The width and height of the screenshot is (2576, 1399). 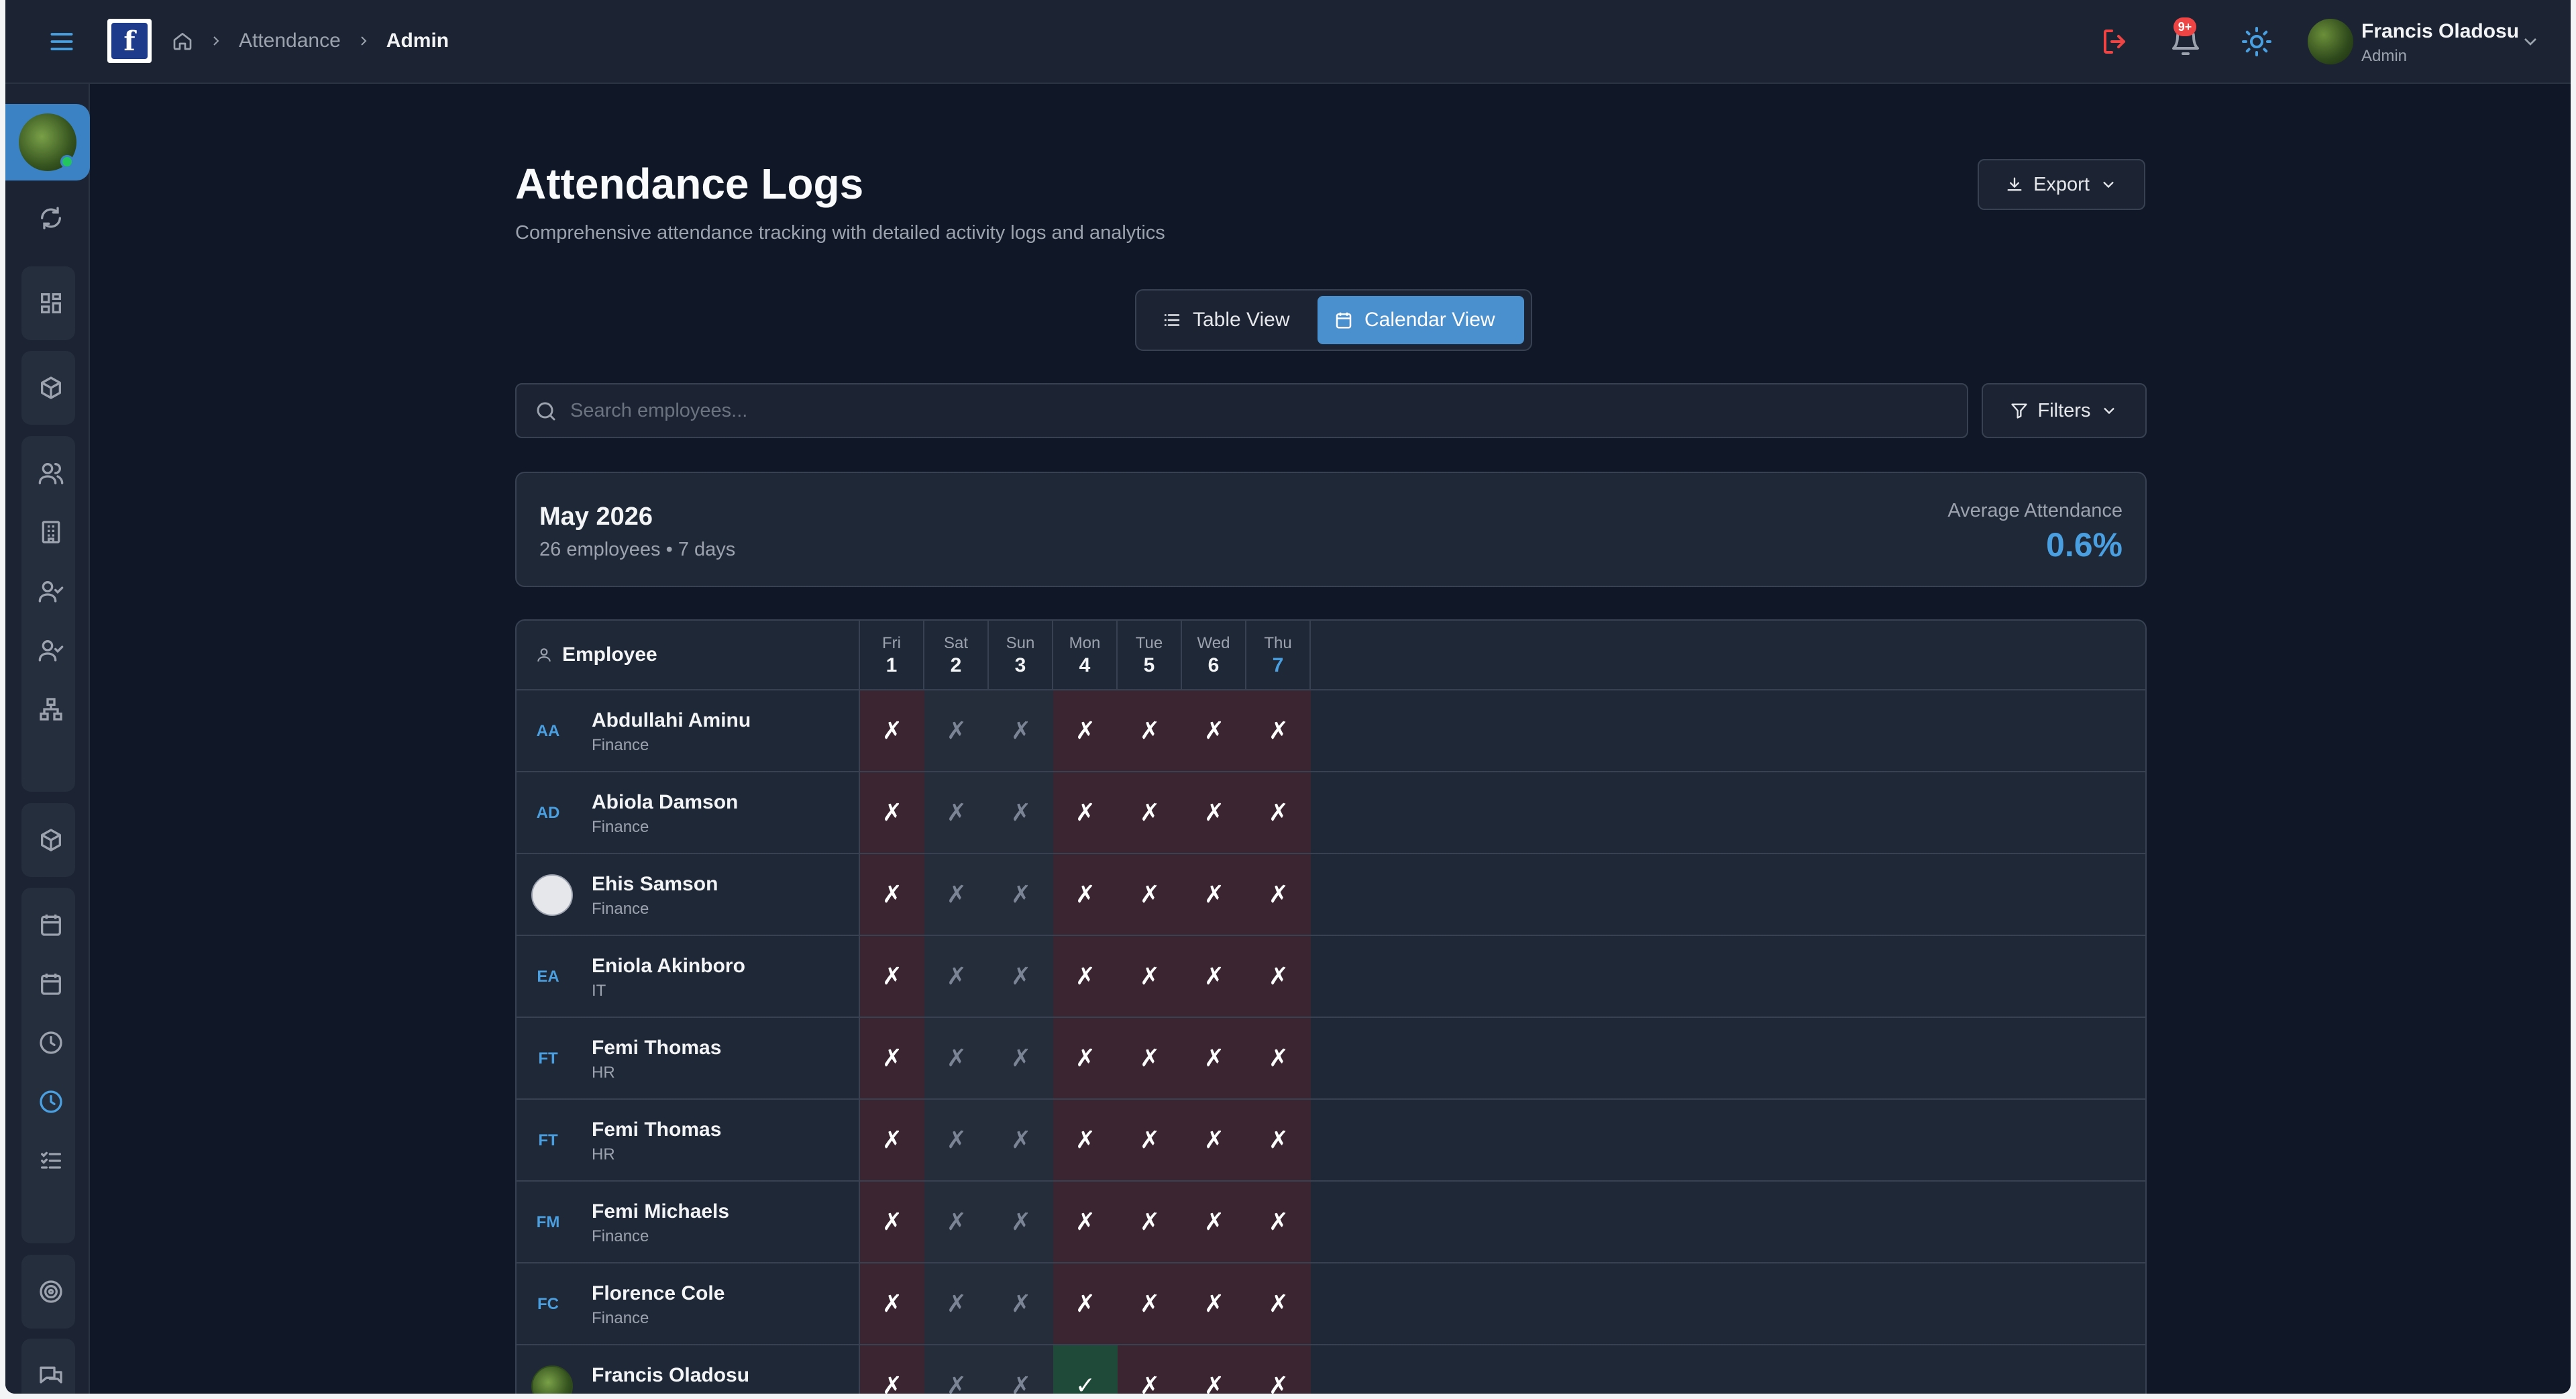 What do you see at coordinates (2330, 41) in the screenshot?
I see `user-avatar` at bounding box center [2330, 41].